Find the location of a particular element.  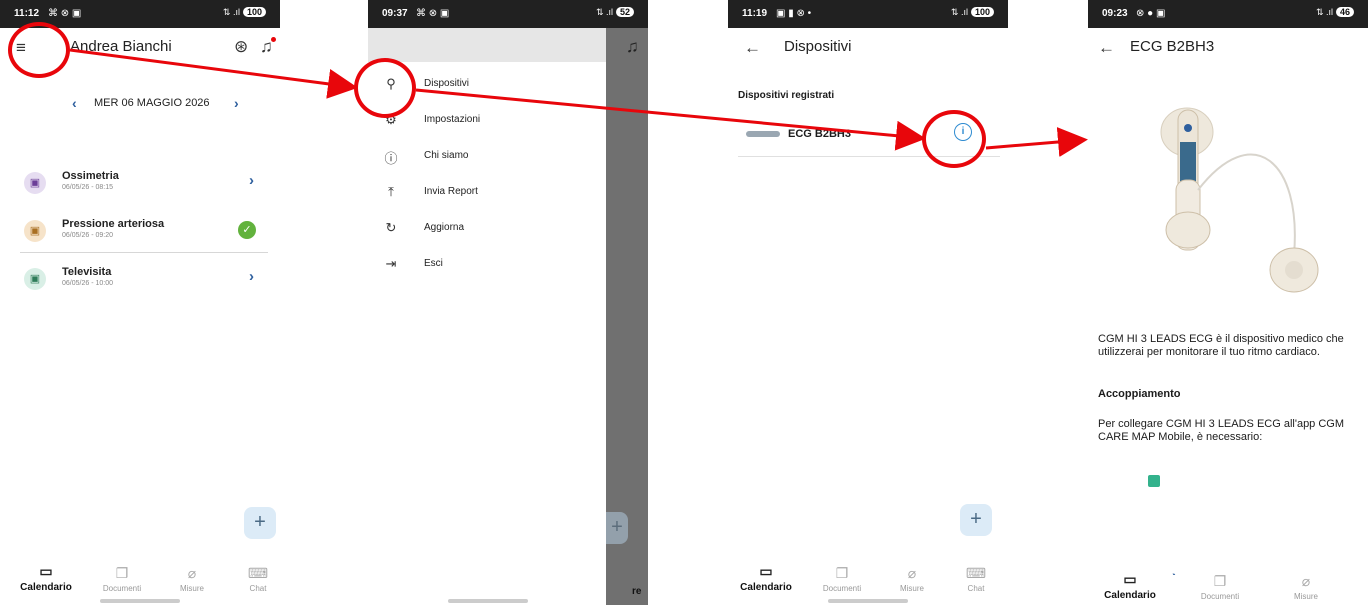

arrow-menu-to-drawer is located at coordinates (213, 73).